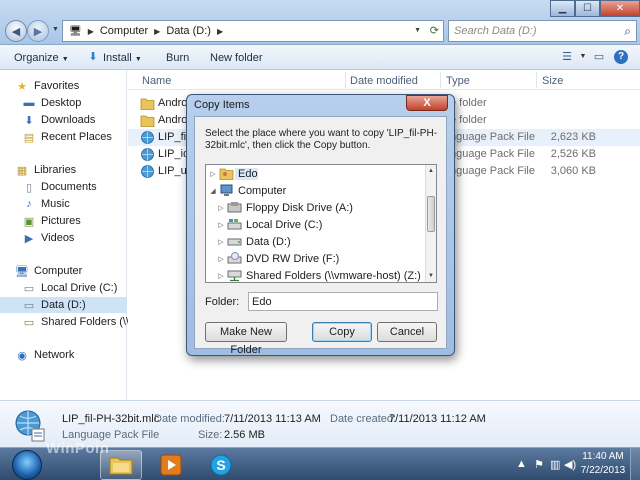 The image size is (640, 480). What do you see at coordinates (213, 191) in the screenshot?
I see `collapse-arrow-icon: ◢` at bounding box center [213, 191].